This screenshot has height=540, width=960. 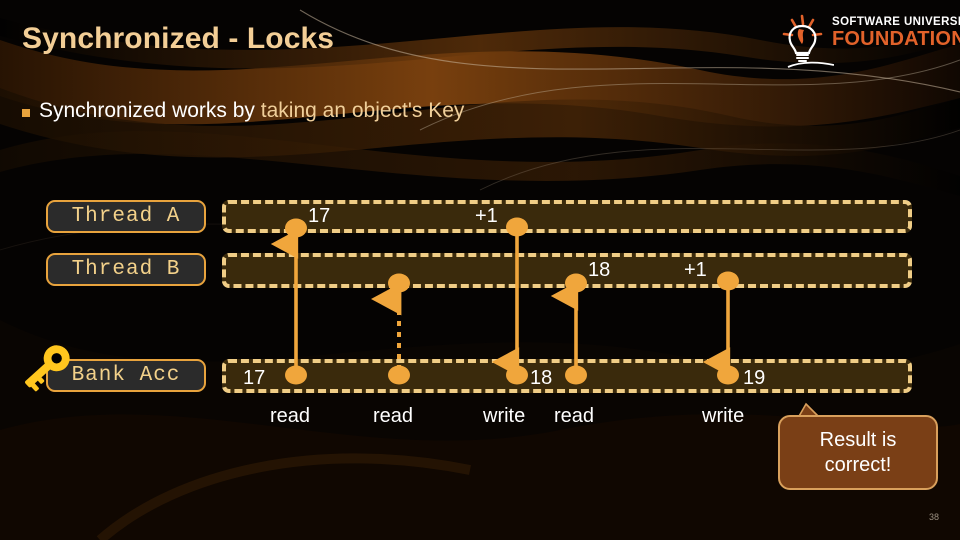 I want to click on value-thread-b-increment: +1, so click(x=695, y=270).